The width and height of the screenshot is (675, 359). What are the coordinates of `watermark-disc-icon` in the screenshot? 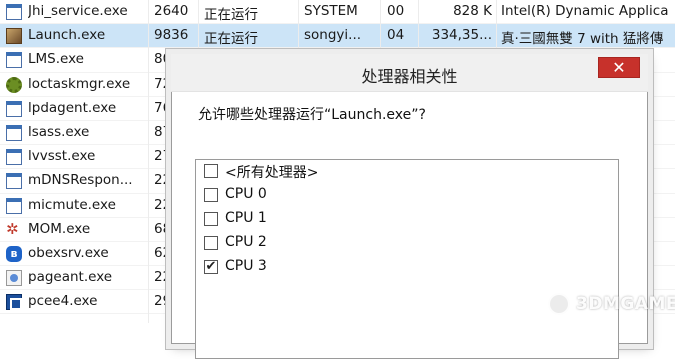 It's located at (559, 304).